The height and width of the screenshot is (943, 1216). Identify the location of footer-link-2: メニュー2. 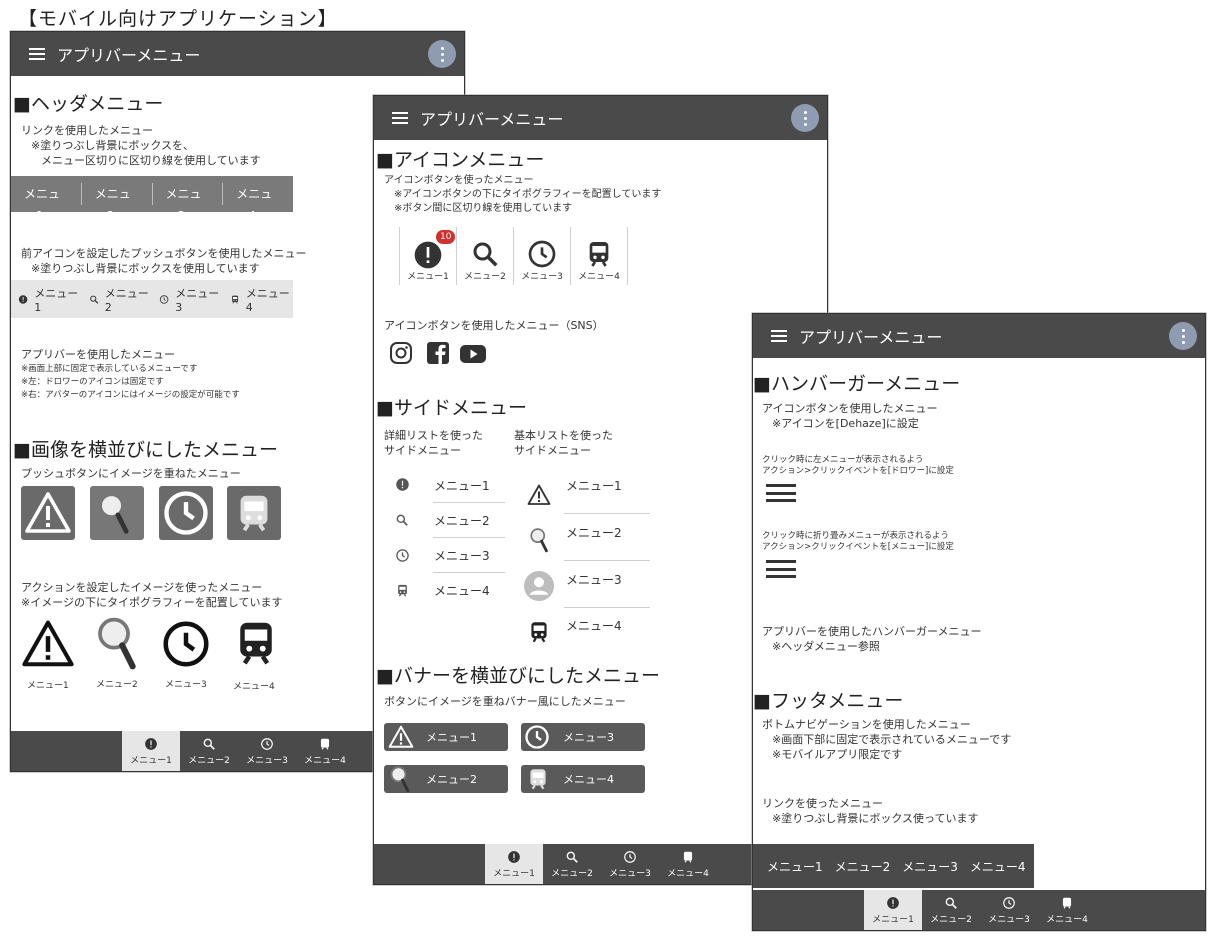
(863, 866).